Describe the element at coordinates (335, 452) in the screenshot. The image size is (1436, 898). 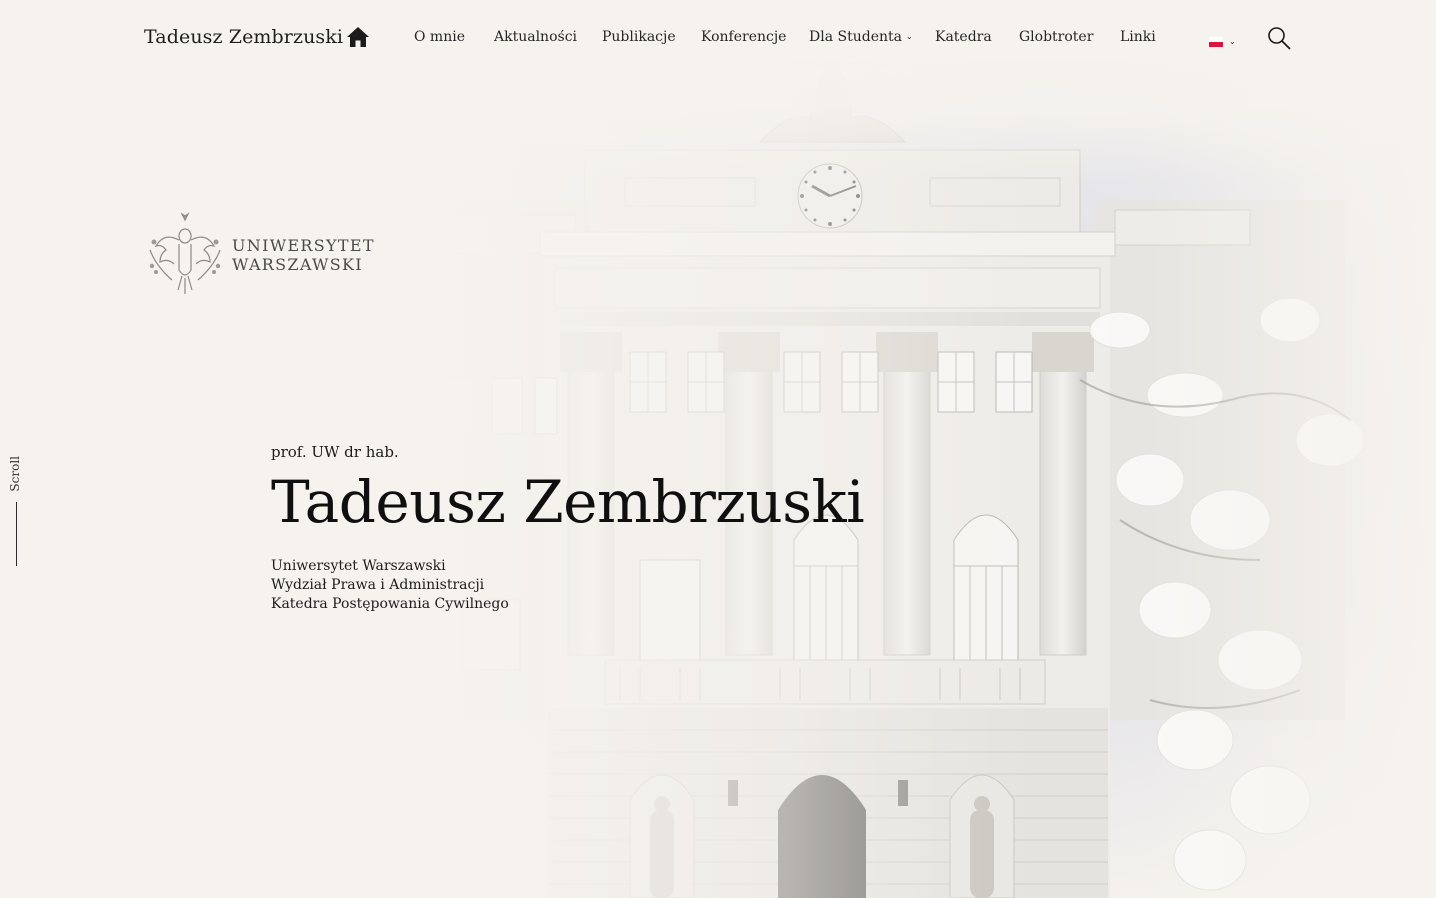
I see `academic-degree: prof. UW dr hab.` at that location.